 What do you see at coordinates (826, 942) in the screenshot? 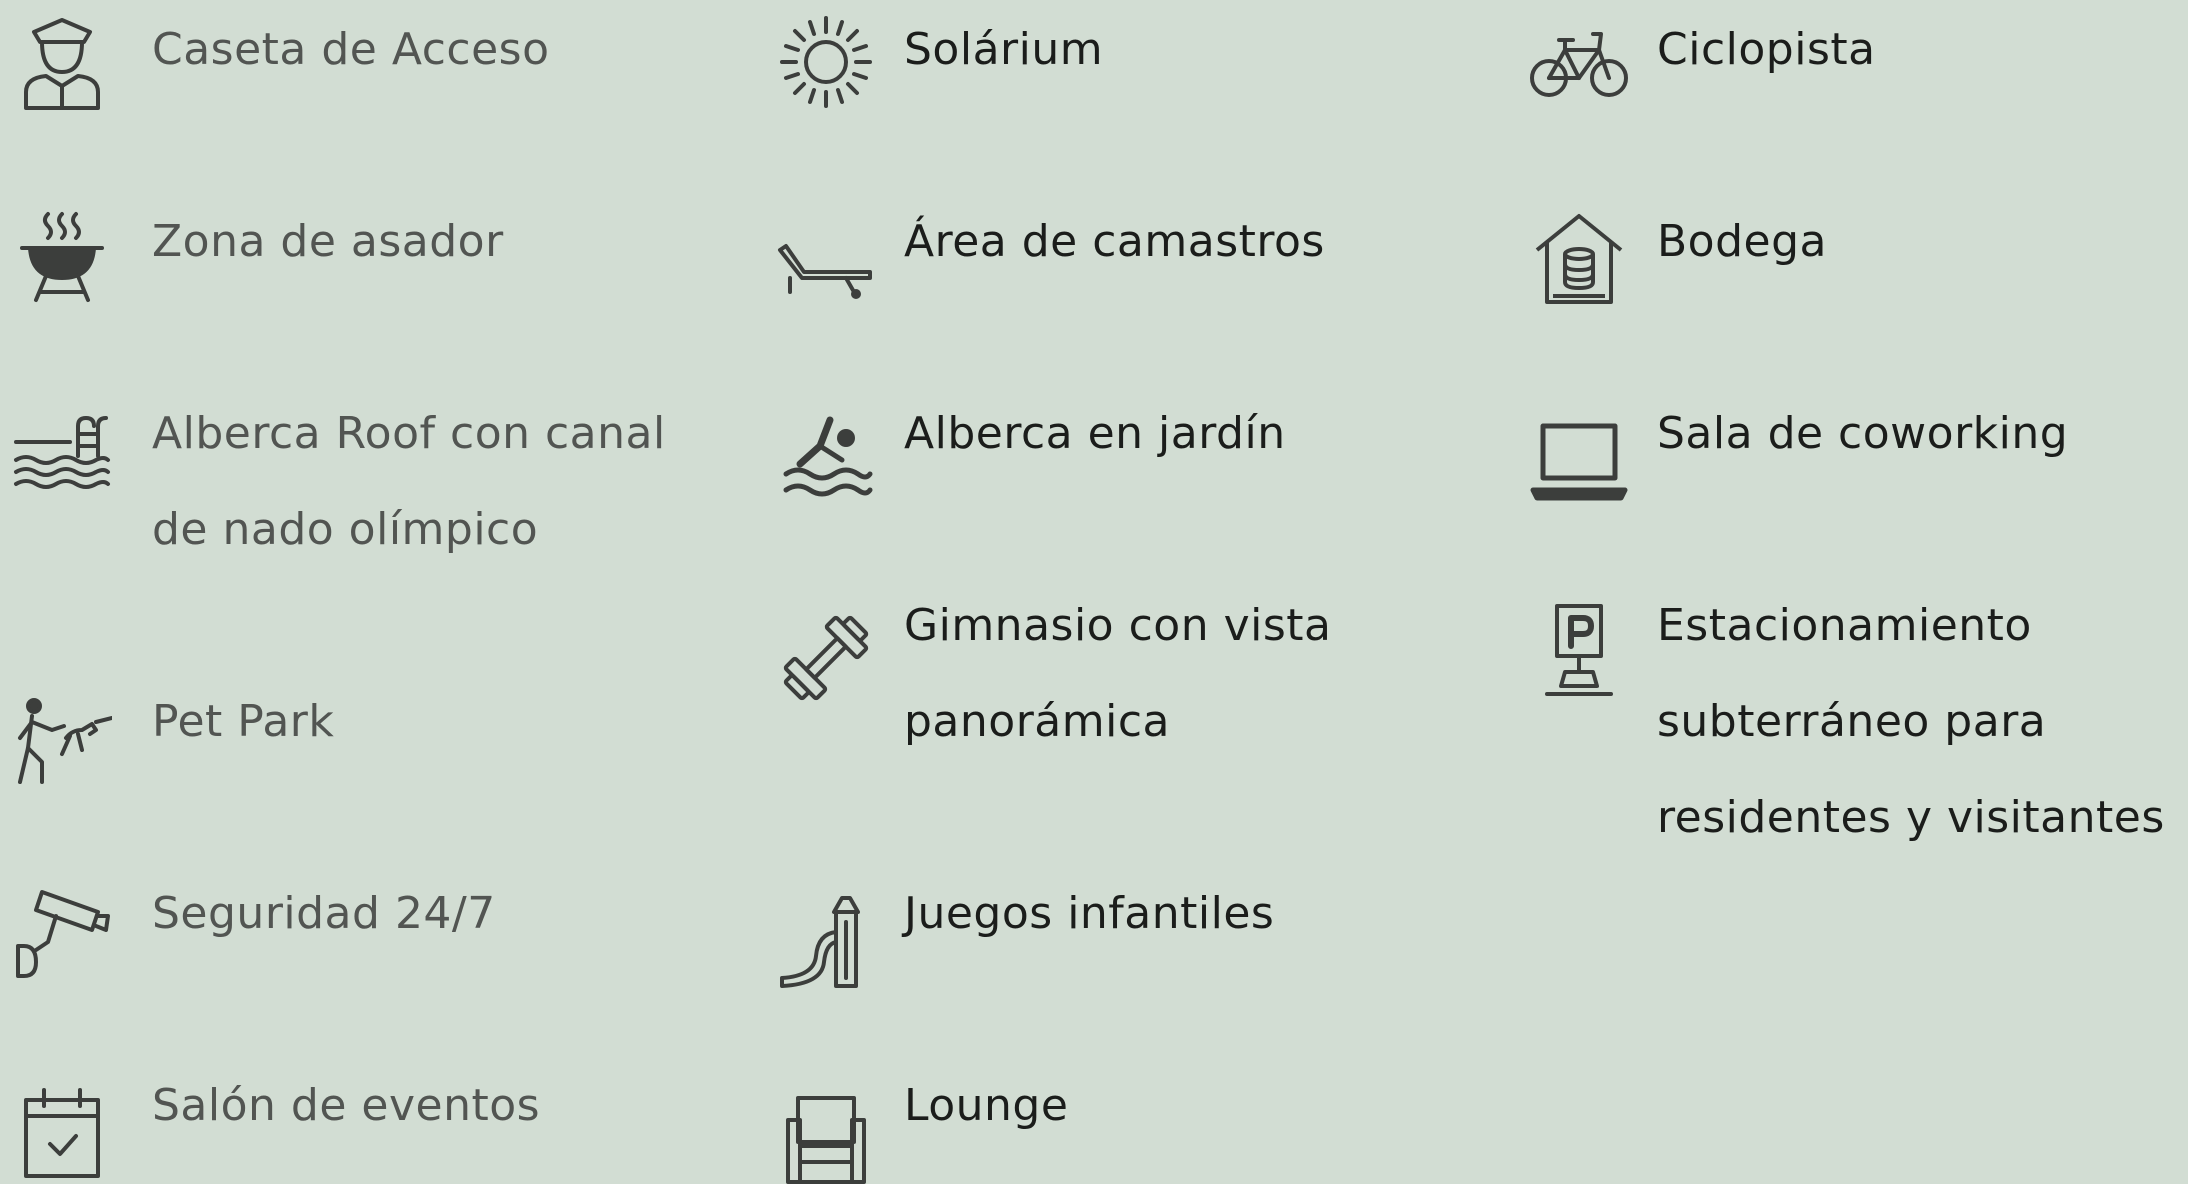
I see `playground-slide-icon` at bounding box center [826, 942].